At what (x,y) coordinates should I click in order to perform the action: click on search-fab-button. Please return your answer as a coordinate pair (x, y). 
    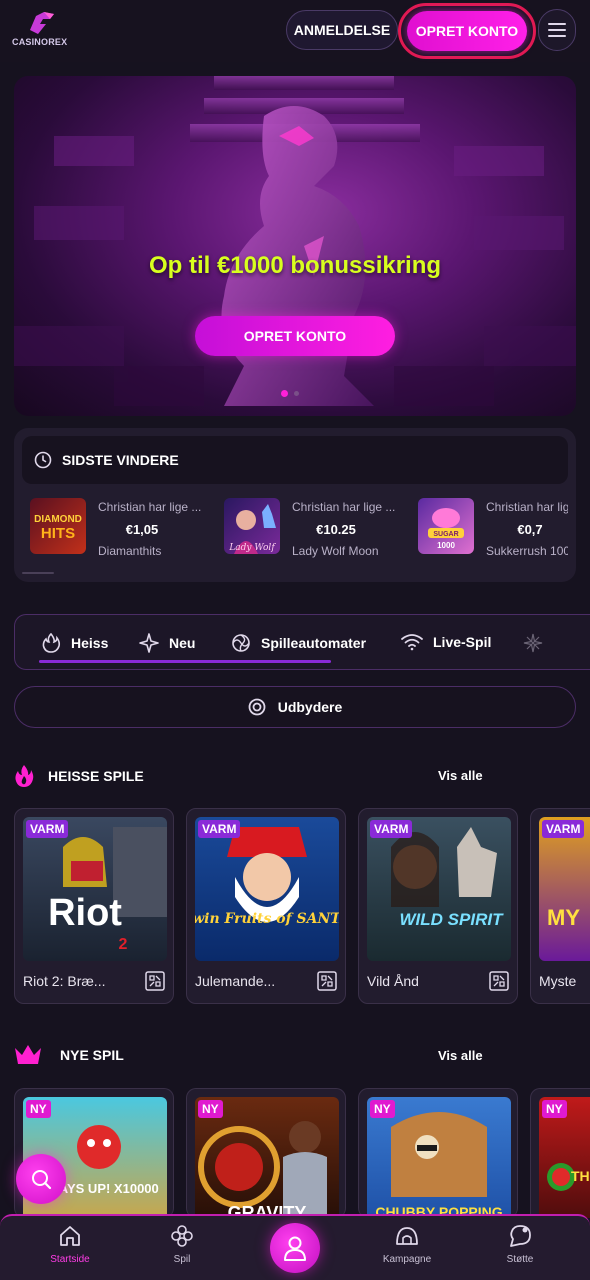
    Looking at the image, I should click on (41, 1179).